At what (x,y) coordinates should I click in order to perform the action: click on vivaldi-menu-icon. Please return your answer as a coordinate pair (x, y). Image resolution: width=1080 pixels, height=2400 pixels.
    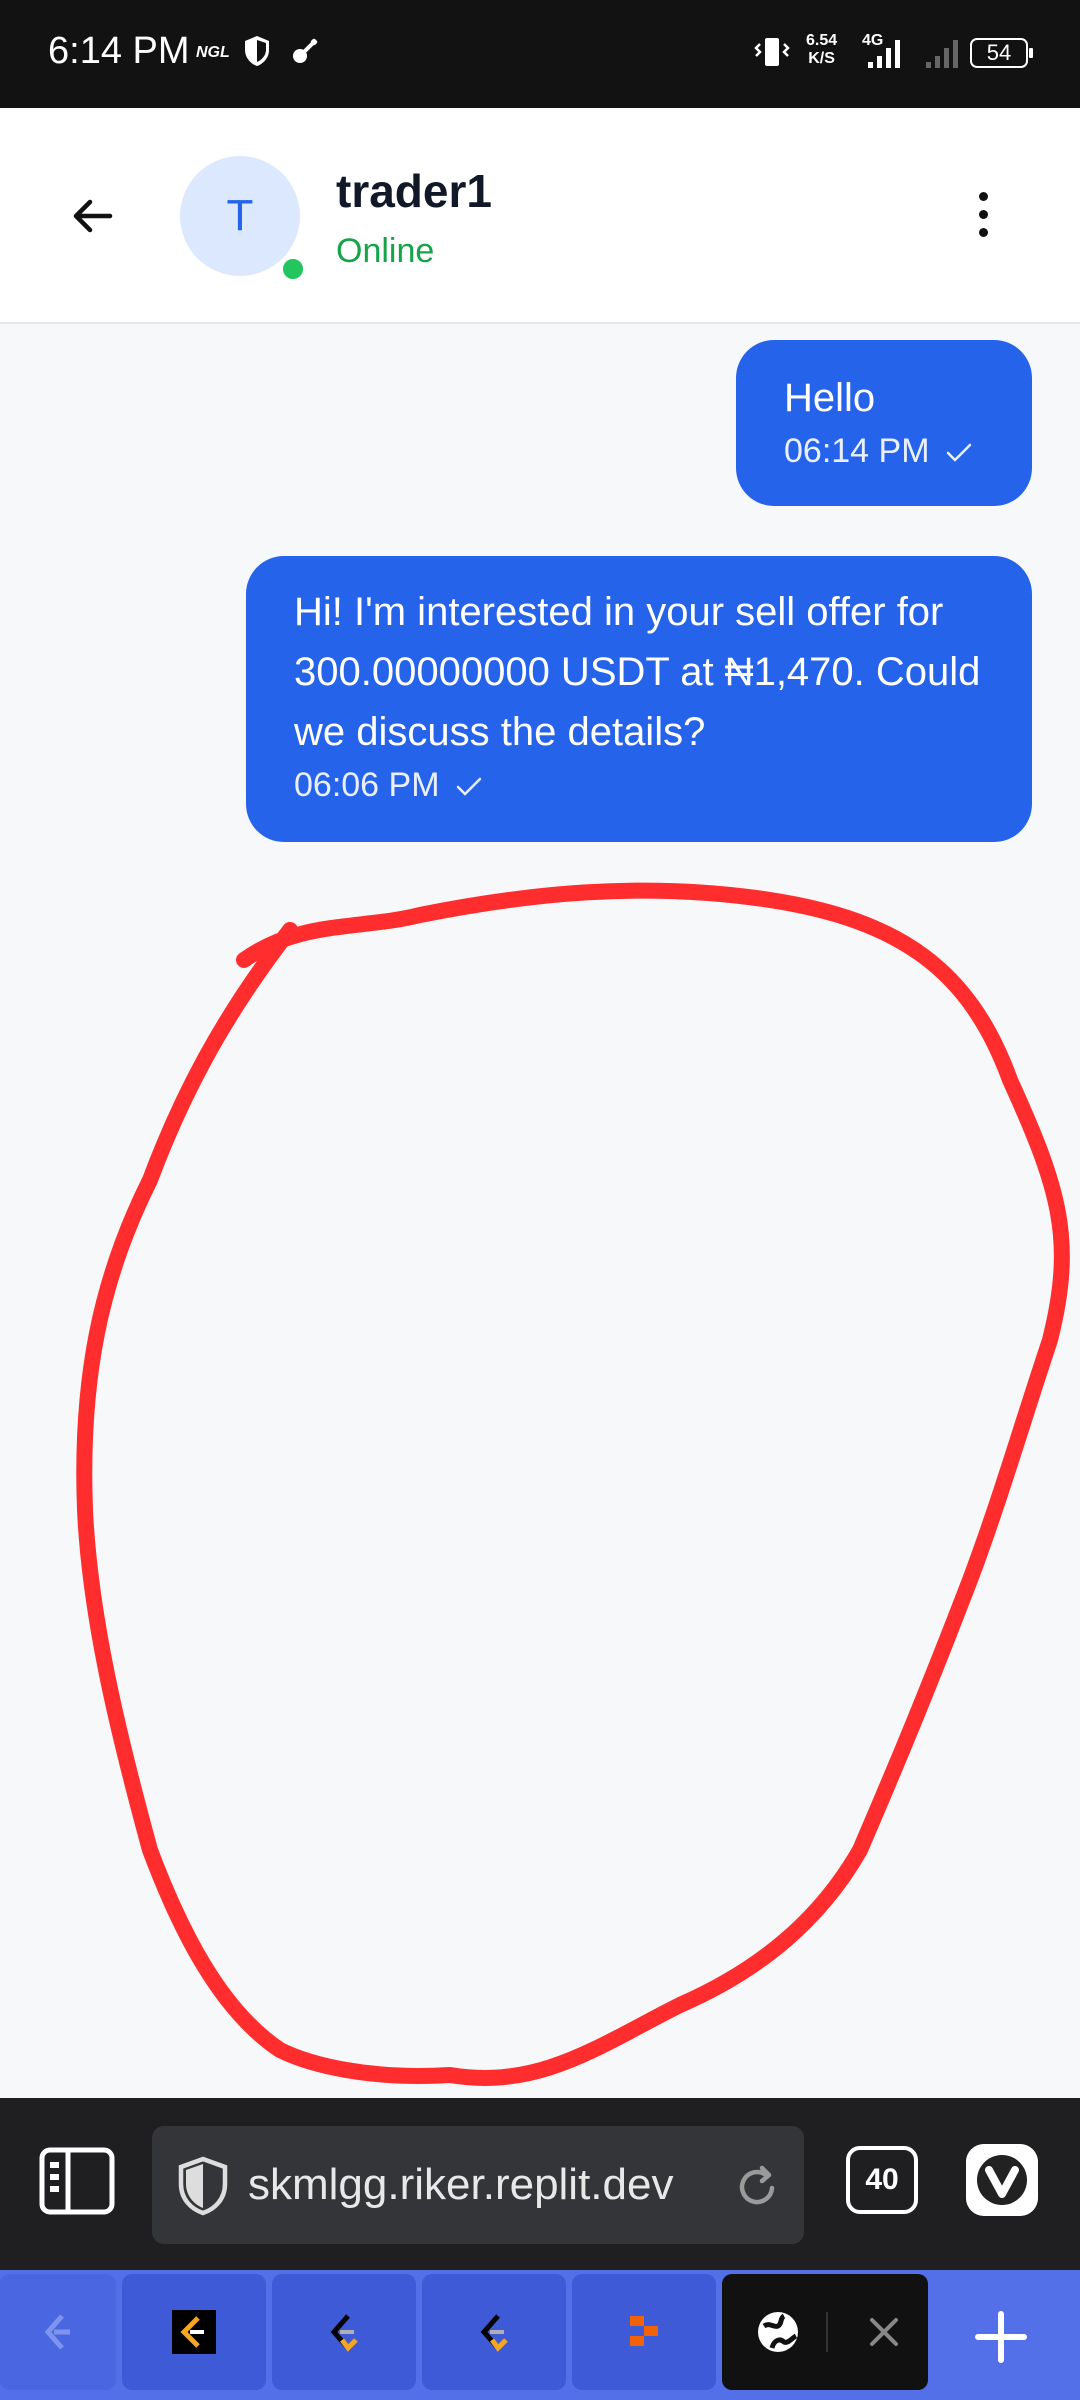
    Looking at the image, I should click on (1002, 2180).